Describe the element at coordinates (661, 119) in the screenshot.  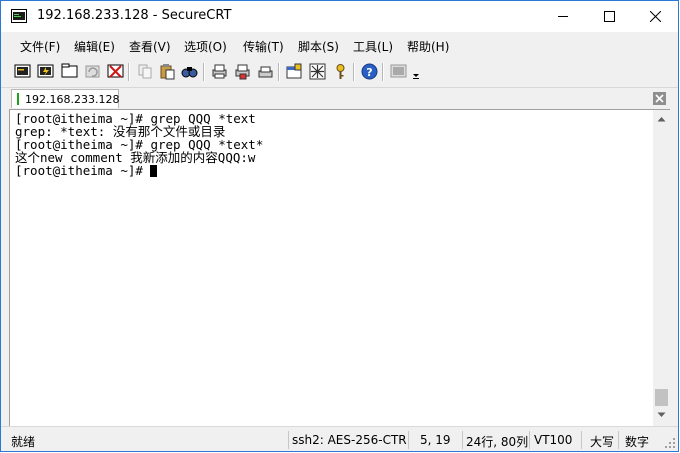
I see `scroll-up-arrow-icon` at that location.